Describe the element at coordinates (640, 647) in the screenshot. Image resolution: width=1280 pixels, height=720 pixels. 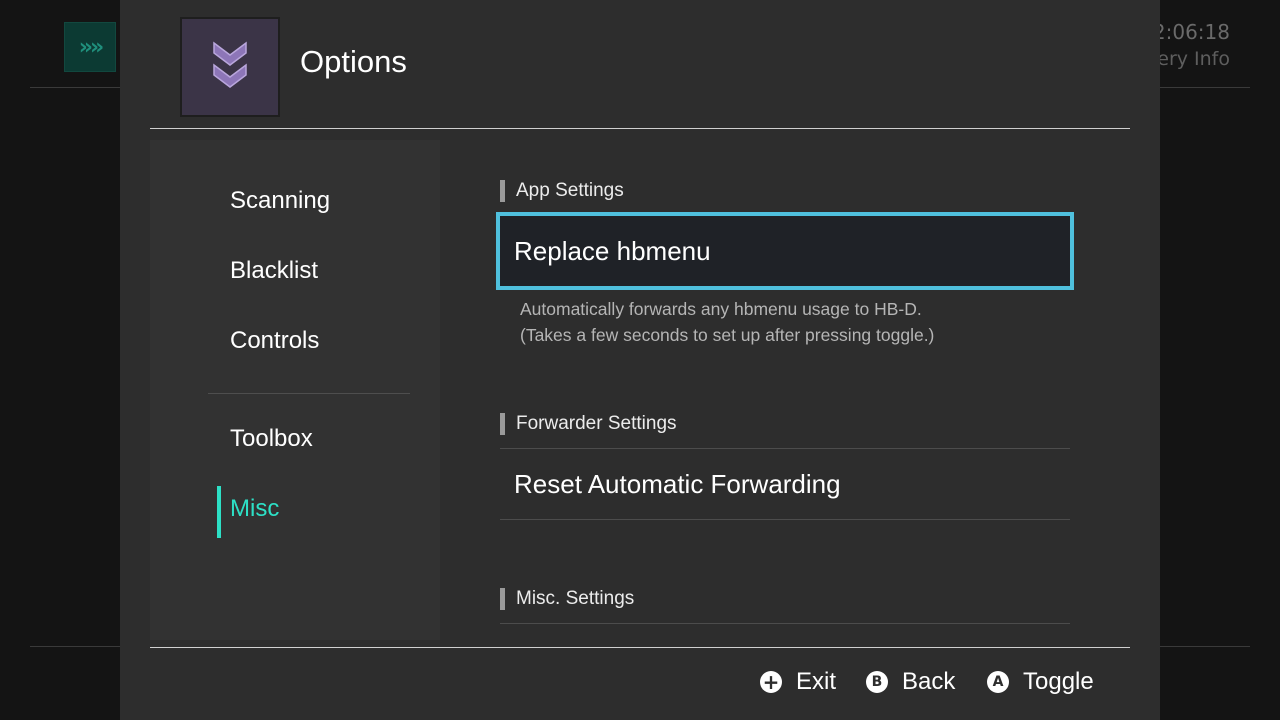
I see `footer-divider` at that location.